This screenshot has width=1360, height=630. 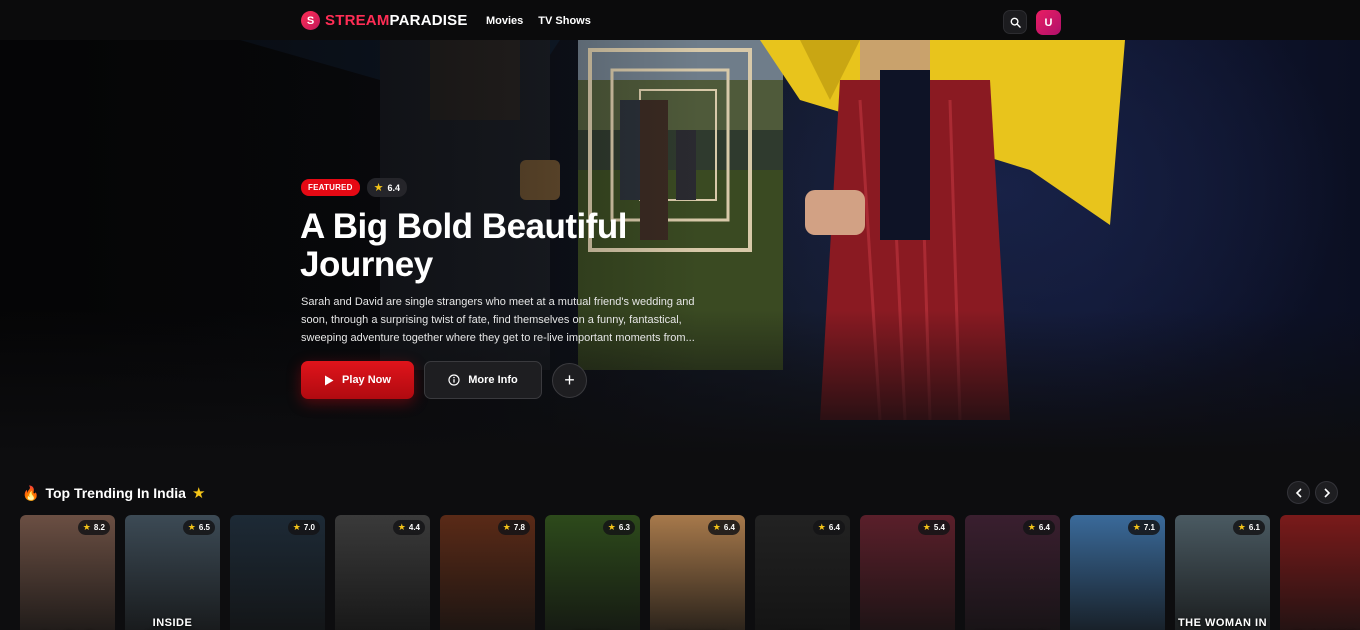 I want to click on plus-icon: +, so click(x=569, y=379).